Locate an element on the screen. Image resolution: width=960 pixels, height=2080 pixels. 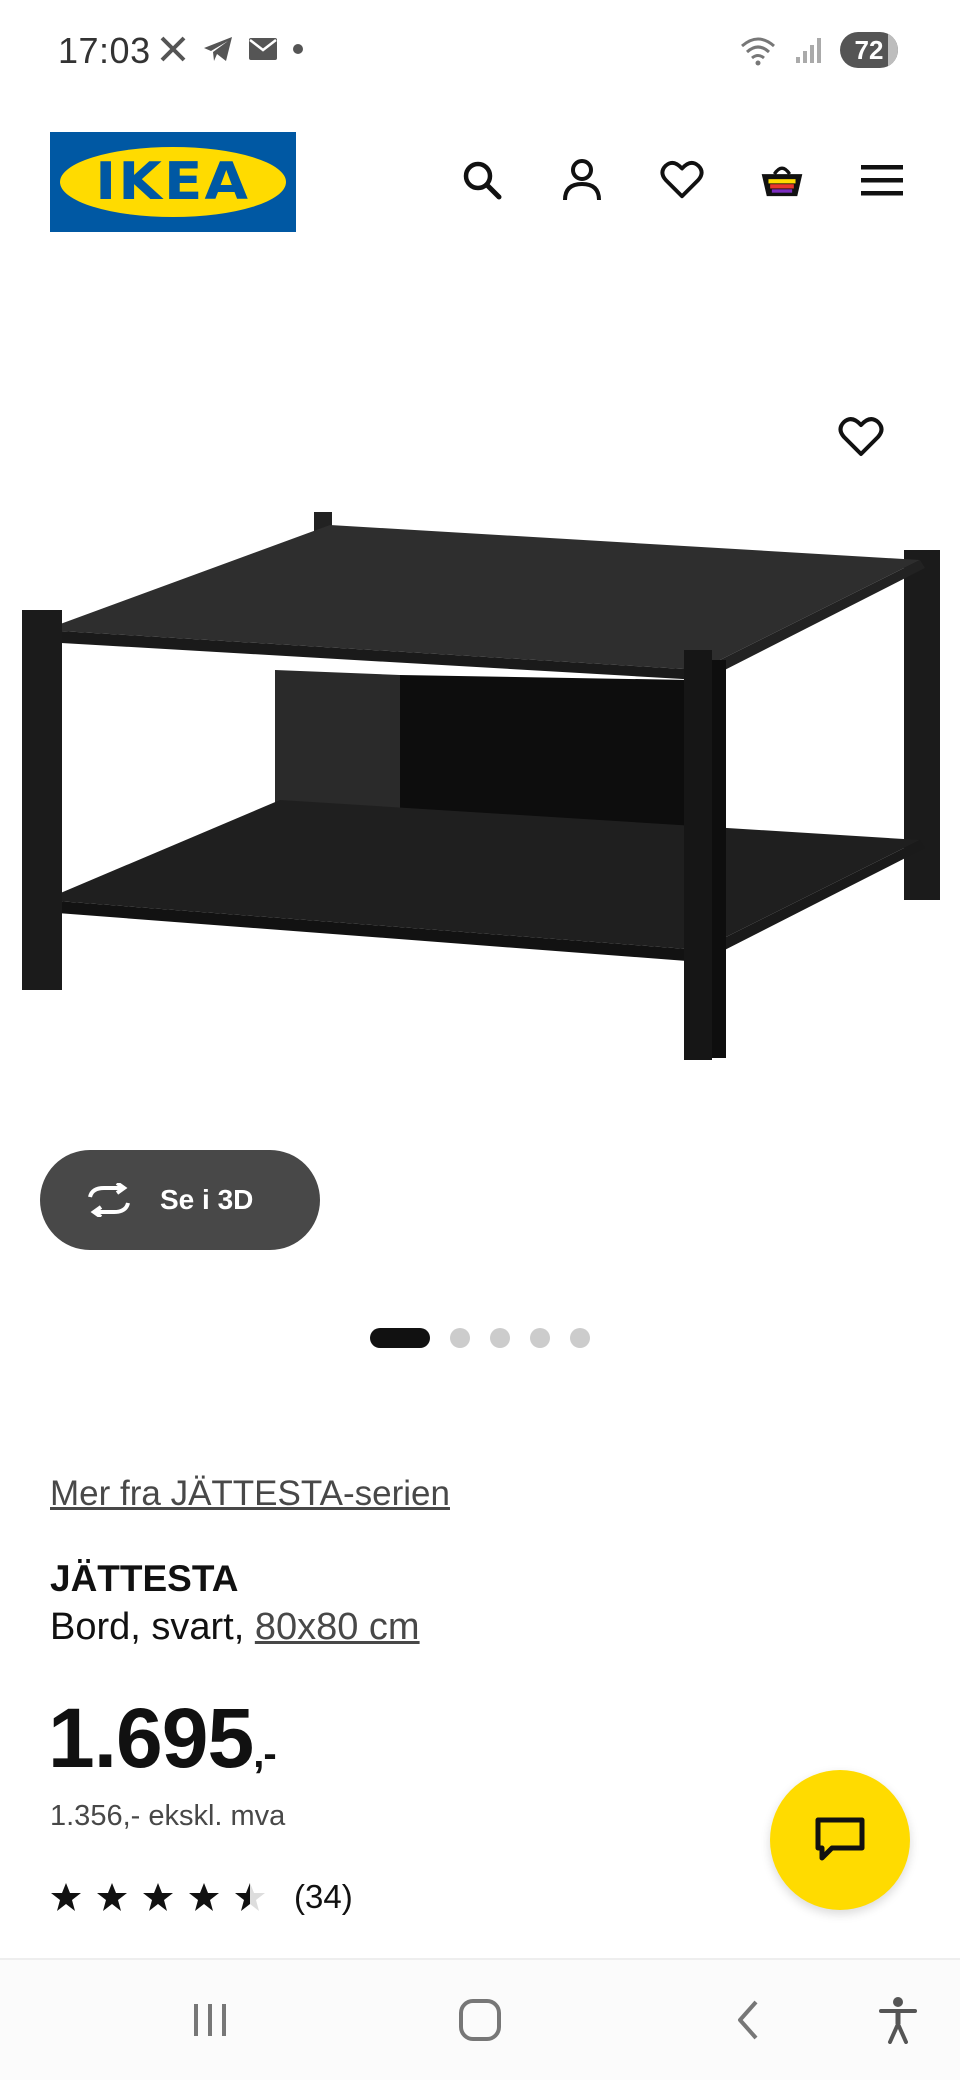
half-star-icon is located at coordinates (250, 1897).